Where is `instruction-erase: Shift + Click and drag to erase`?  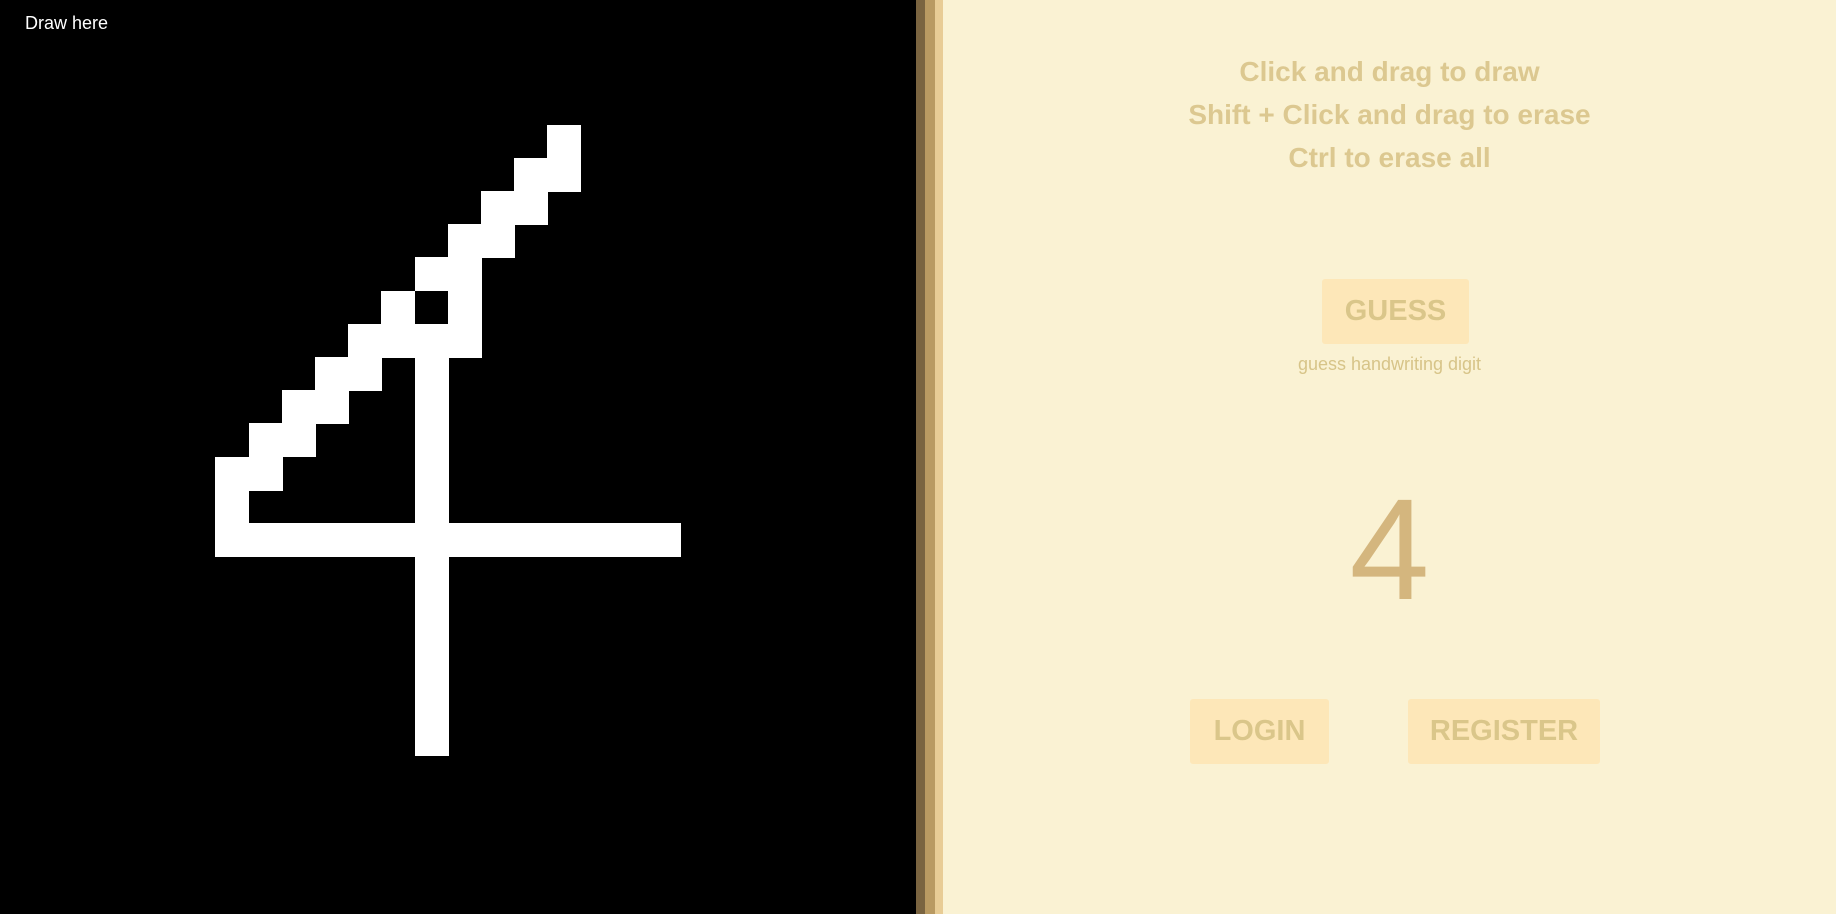
instruction-erase: Shift + Click and drag to erase is located at coordinates (1389, 114).